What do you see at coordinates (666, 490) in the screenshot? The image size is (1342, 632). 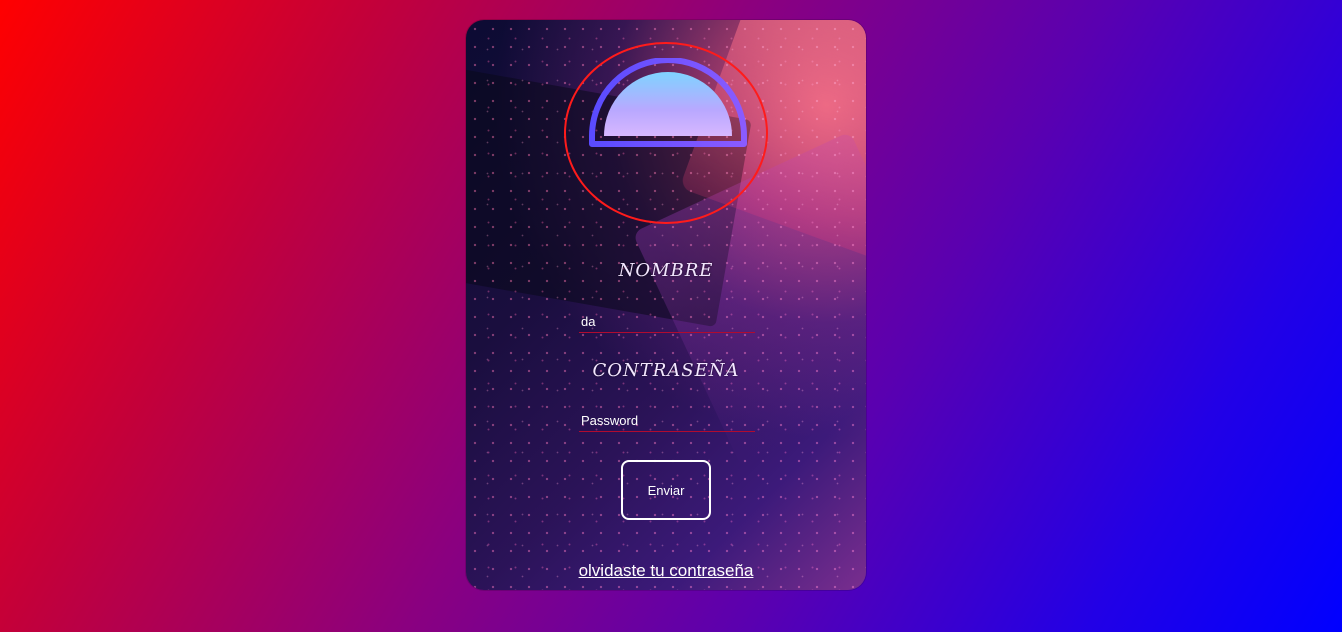 I see `submit-button: Enviar` at bounding box center [666, 490].